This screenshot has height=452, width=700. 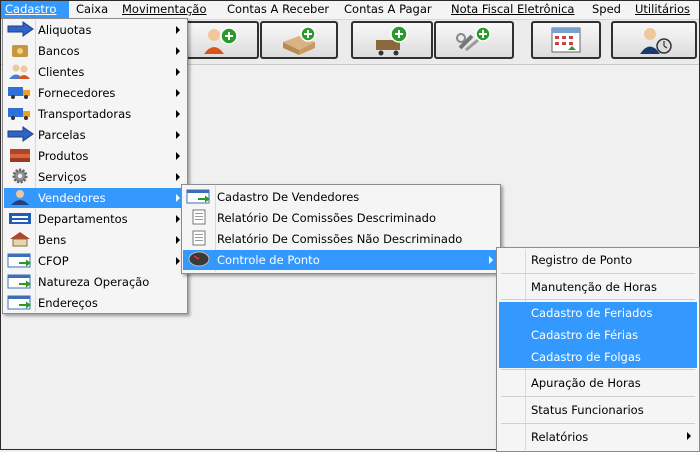 I want to click on ponto-item-label: Registro de Ponto, so click(x=582, y=260).